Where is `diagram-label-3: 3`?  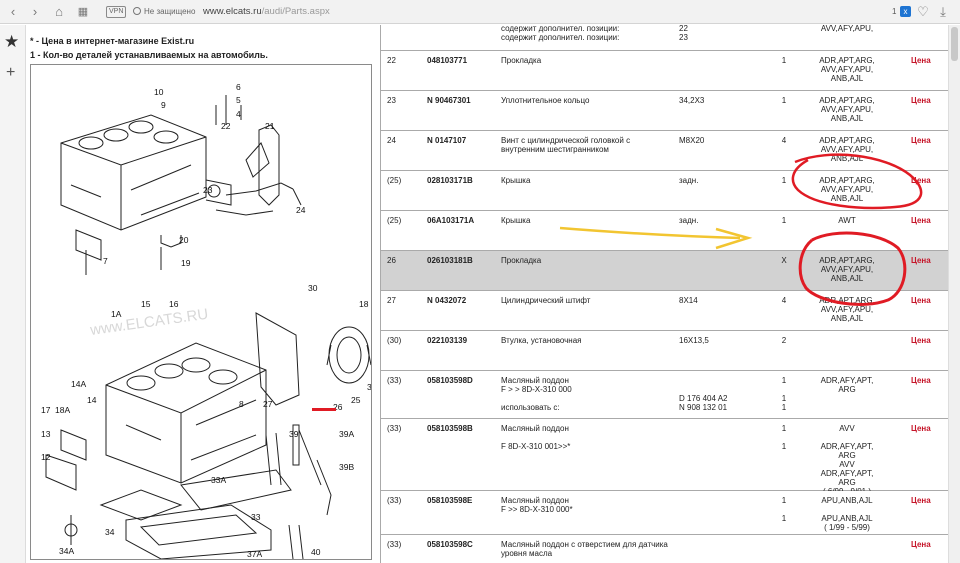
diagram-label-3: 3 is located at coordinates (369, 387).